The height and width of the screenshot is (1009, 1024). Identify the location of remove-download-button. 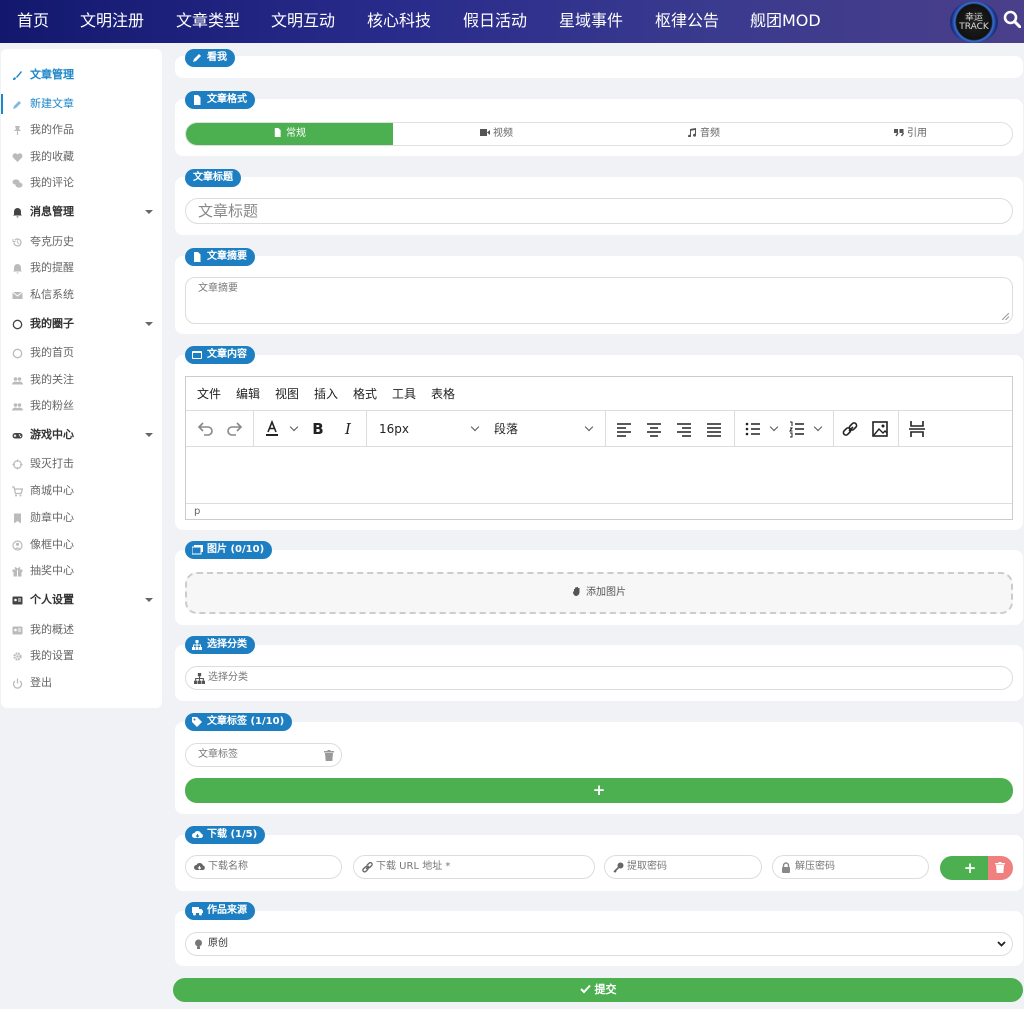
(1000, 868).